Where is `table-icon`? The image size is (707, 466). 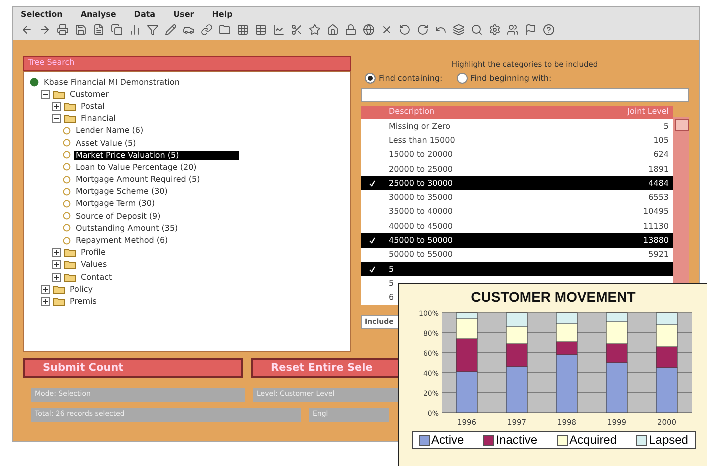 table-icon is located at coordinates (260, 29).